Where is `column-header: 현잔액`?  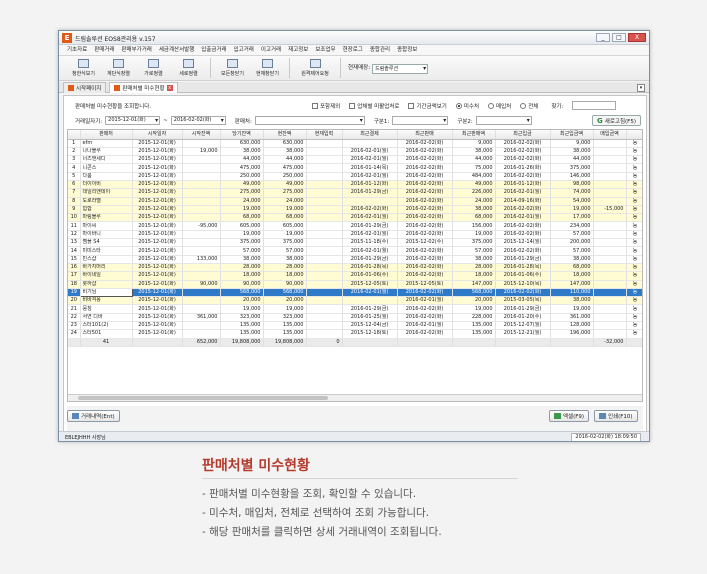 column-header: 현잔액 is located at coordinates (285, 135).